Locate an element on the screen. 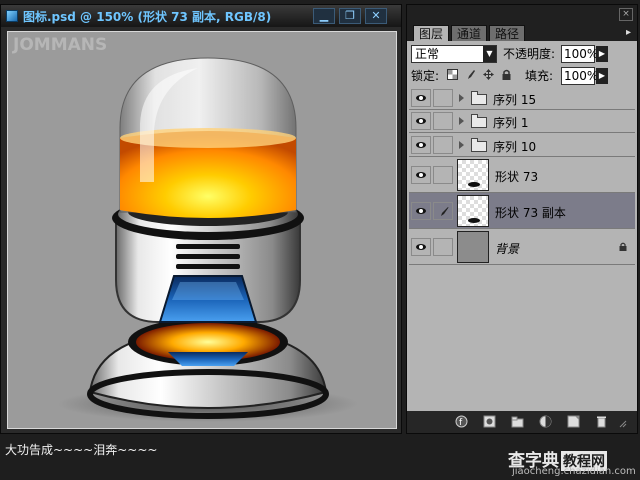 This screenshot has width=640, height=480. layer-name: 序列 15 is located at coordinates (515, 100).